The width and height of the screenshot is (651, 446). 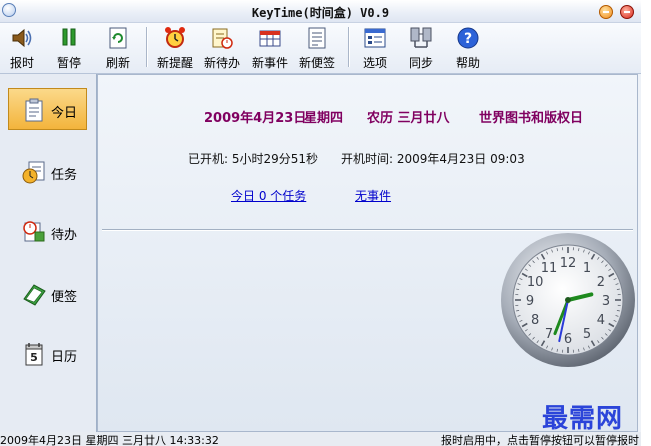 What do you see at coordinates (33, 172) in the screenshot?
I see `task-icon` at bounding box center [33, 172].